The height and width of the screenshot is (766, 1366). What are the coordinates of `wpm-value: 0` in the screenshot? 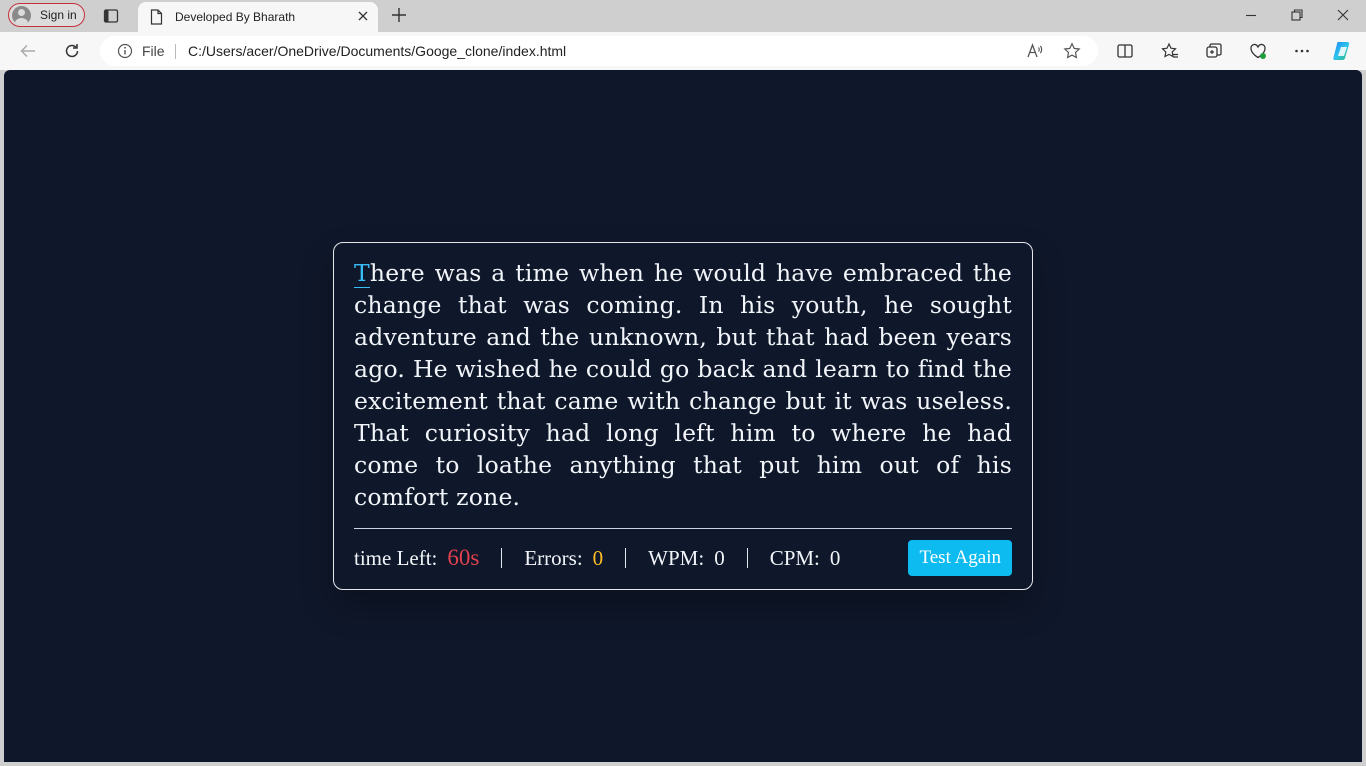 It's located at (719, 557).